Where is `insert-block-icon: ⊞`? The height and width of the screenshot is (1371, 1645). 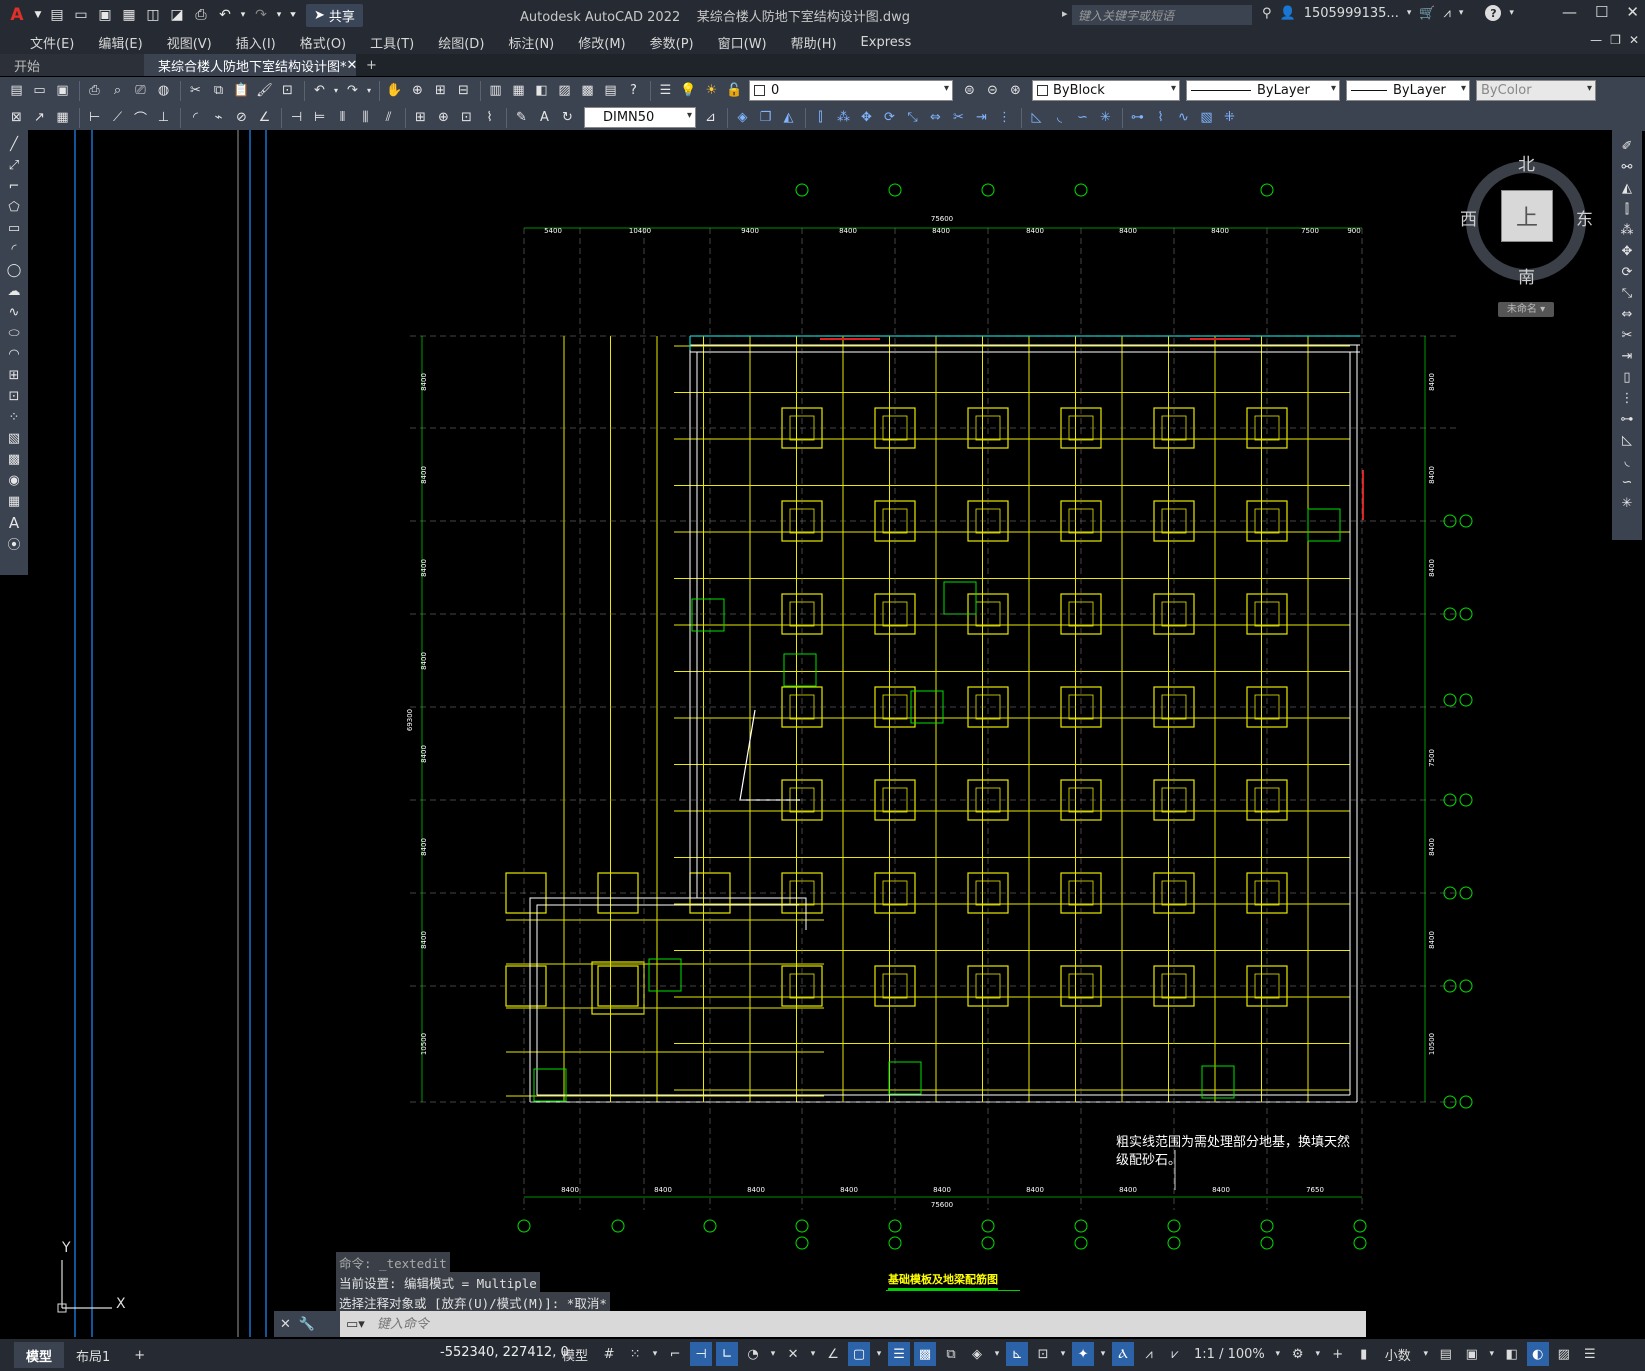
insert-block-icon: ⊞ is located at coordinates (14, 375).